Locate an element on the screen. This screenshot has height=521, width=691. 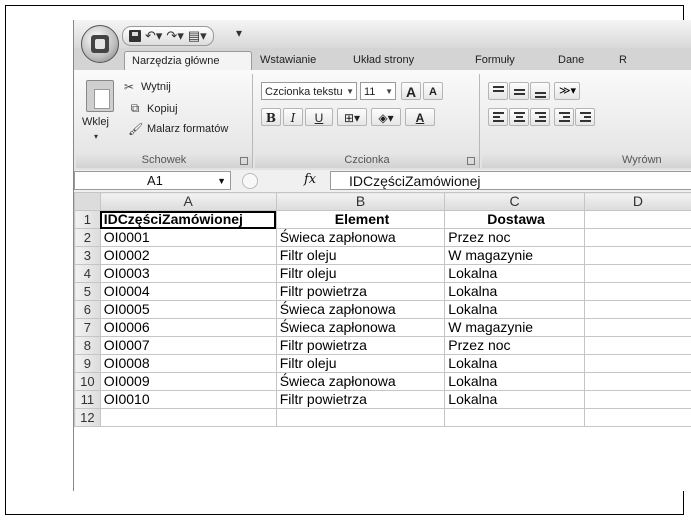
clipboard-launcher-icon is located at coordinates (244, 161).